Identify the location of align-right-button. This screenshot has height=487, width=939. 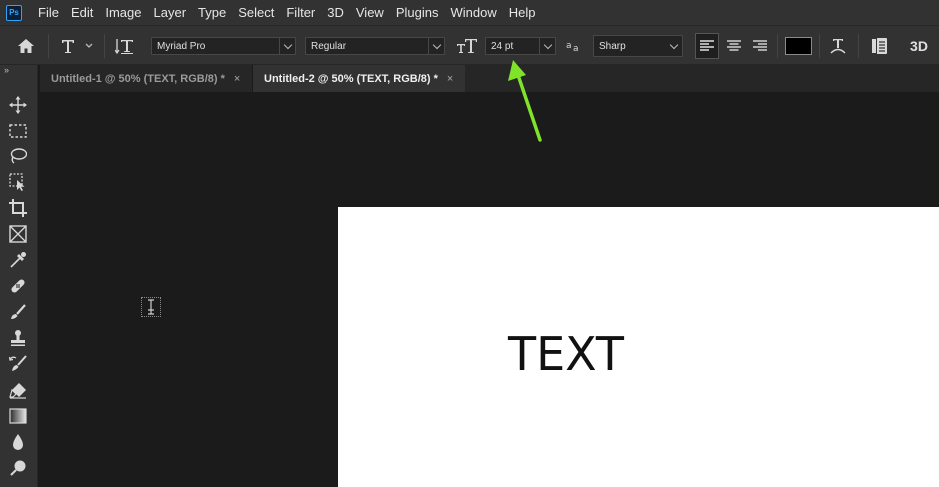
(760, 46).